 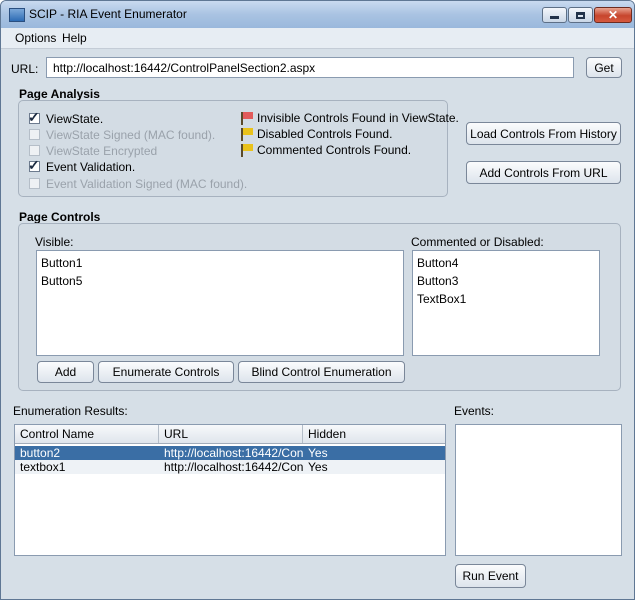 I want to click on get-button: Get, so click(x=604, y=67).